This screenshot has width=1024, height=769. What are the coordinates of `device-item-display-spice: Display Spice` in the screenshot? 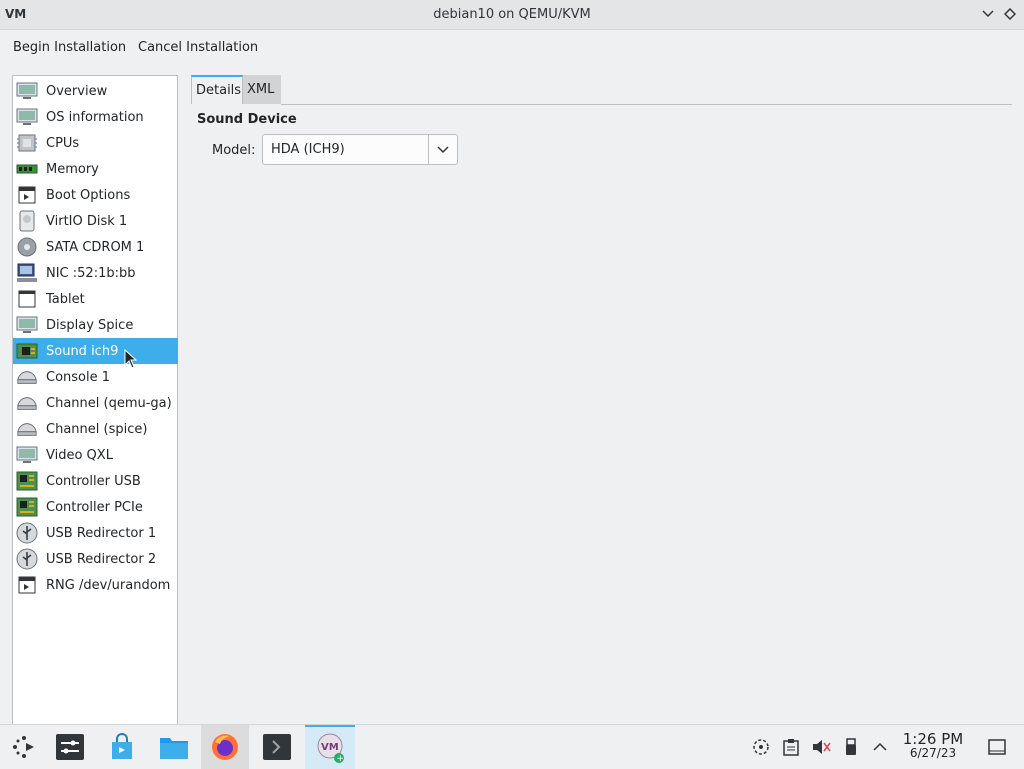 It's located at (95, 325).